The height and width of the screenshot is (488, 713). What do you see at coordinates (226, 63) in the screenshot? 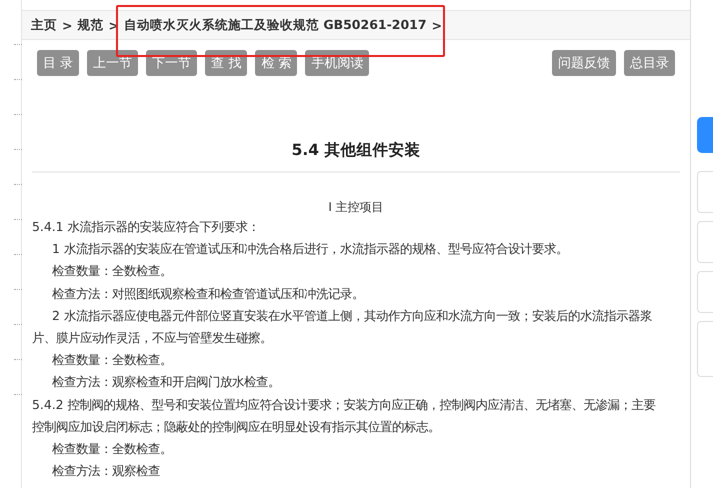
I see `toolbar-button: 查 找` at bounding box center [226, 63].